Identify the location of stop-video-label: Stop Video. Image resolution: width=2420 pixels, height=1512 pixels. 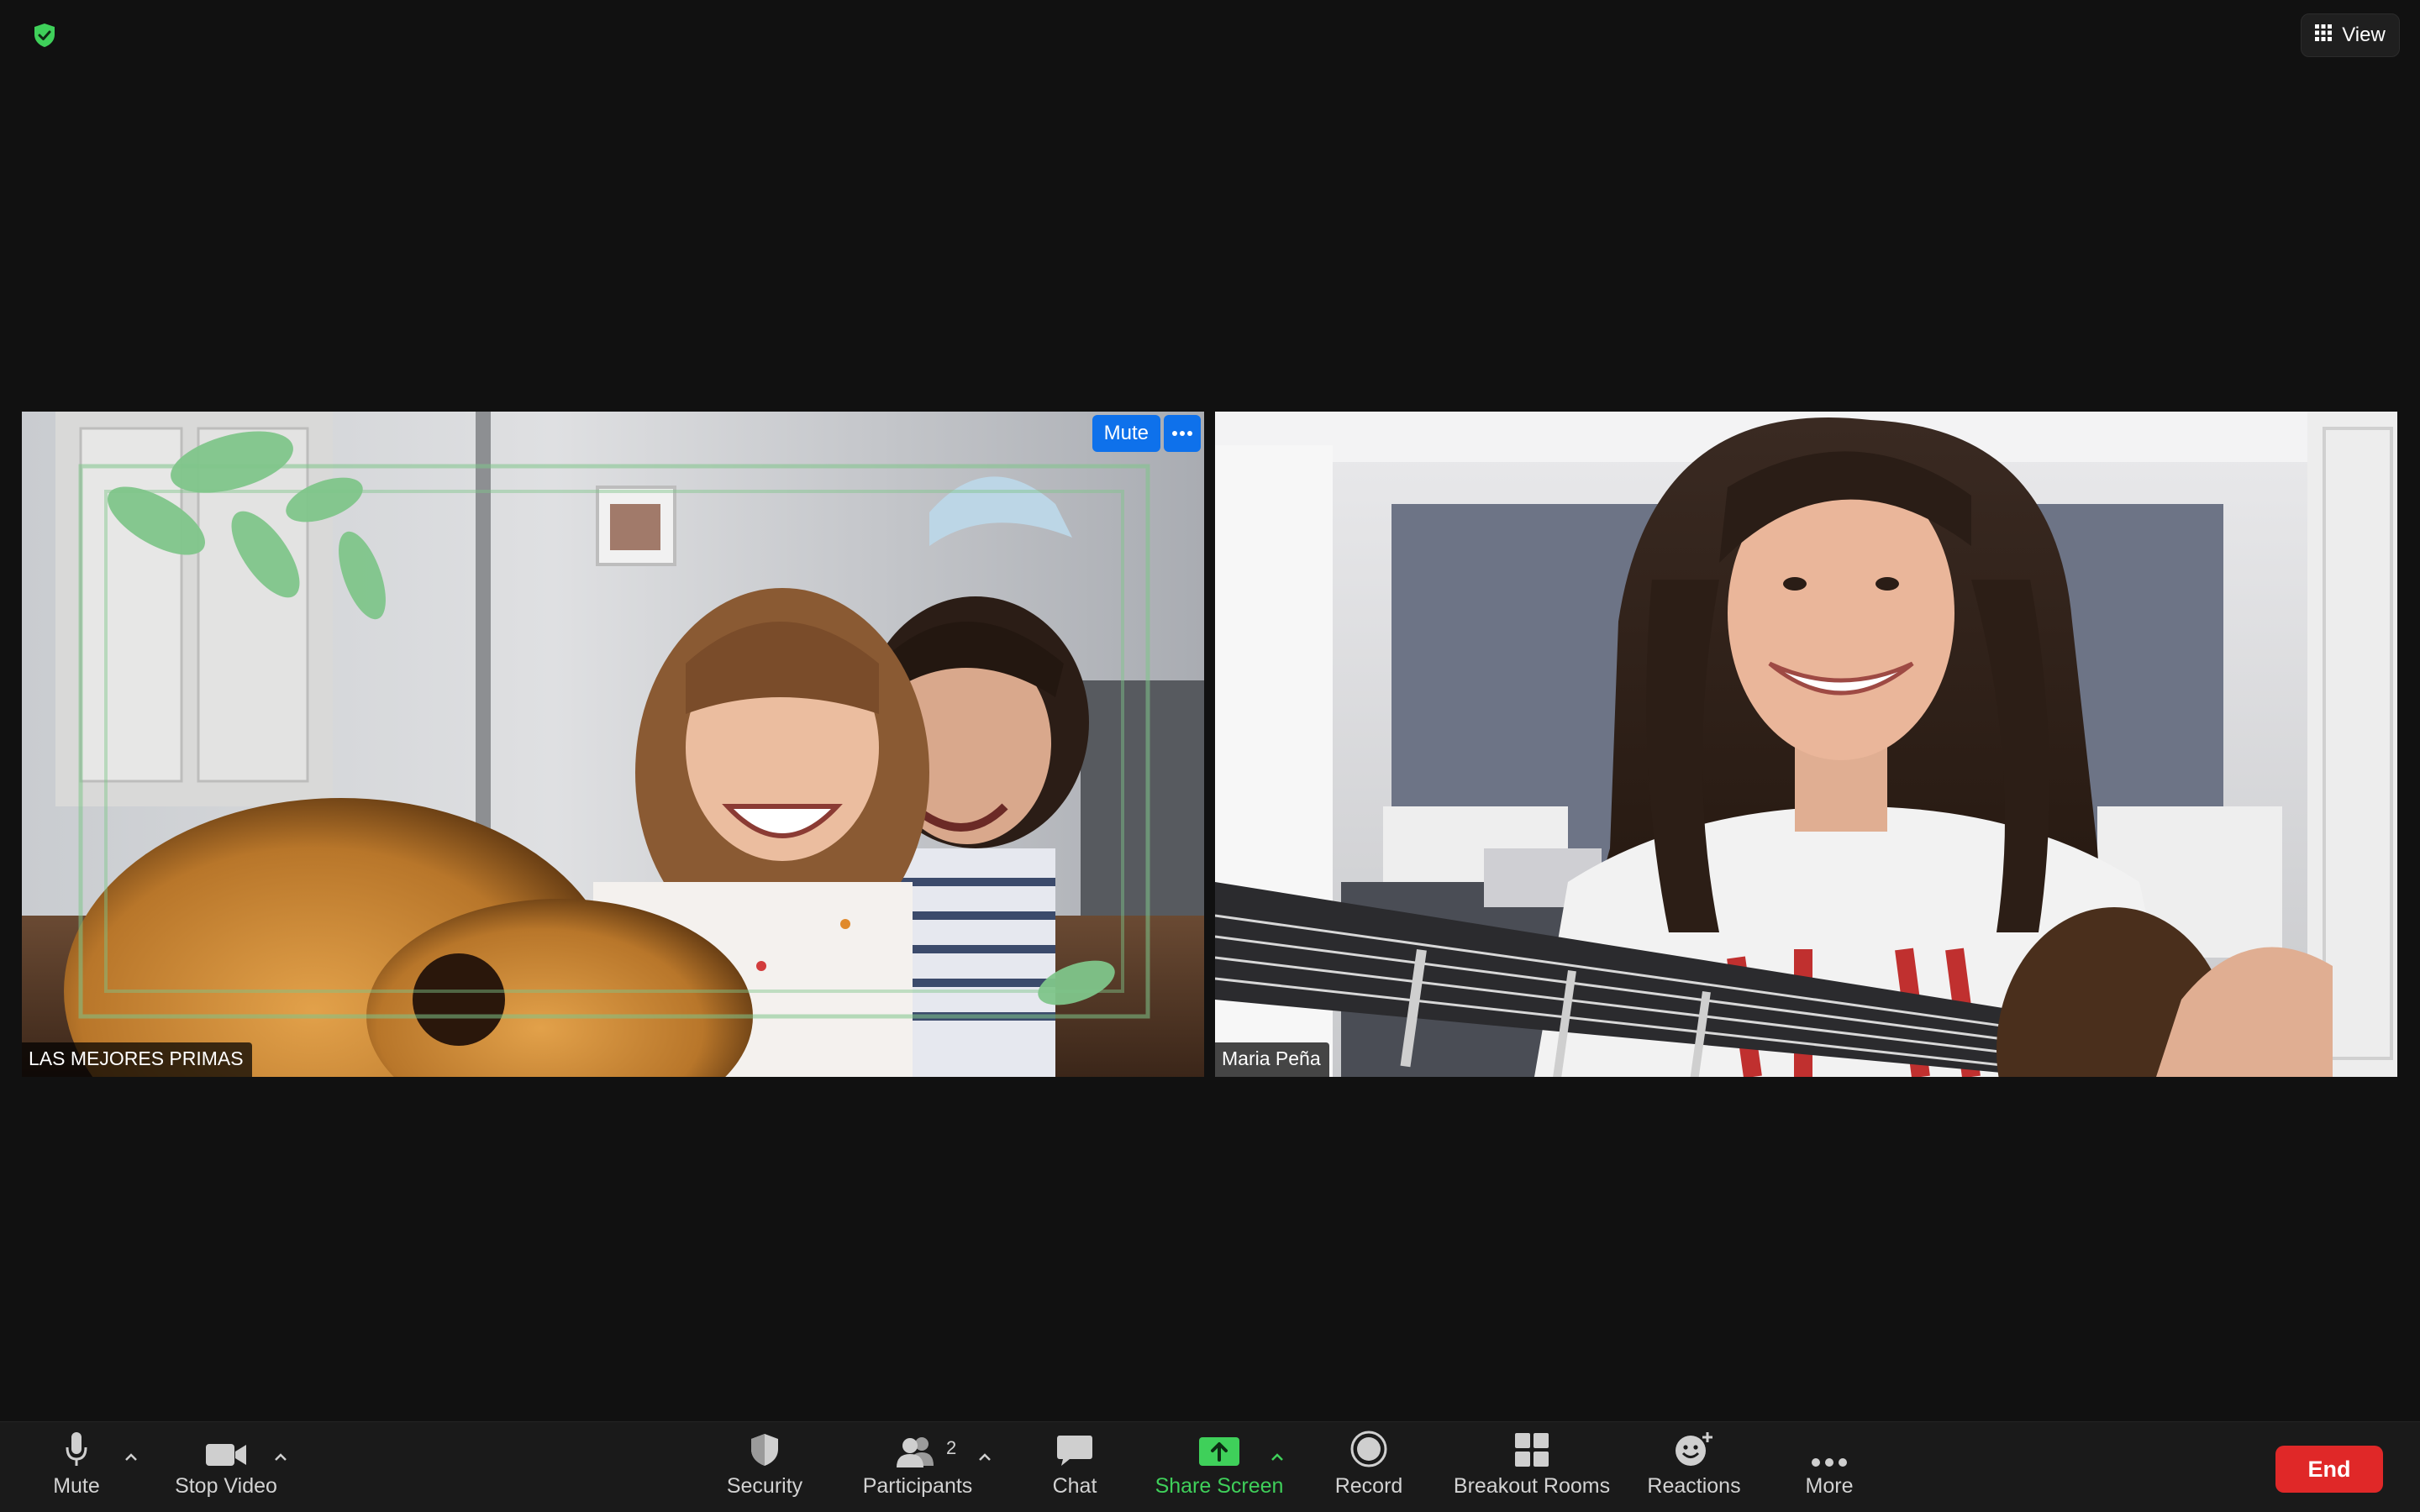
(226, 1486).